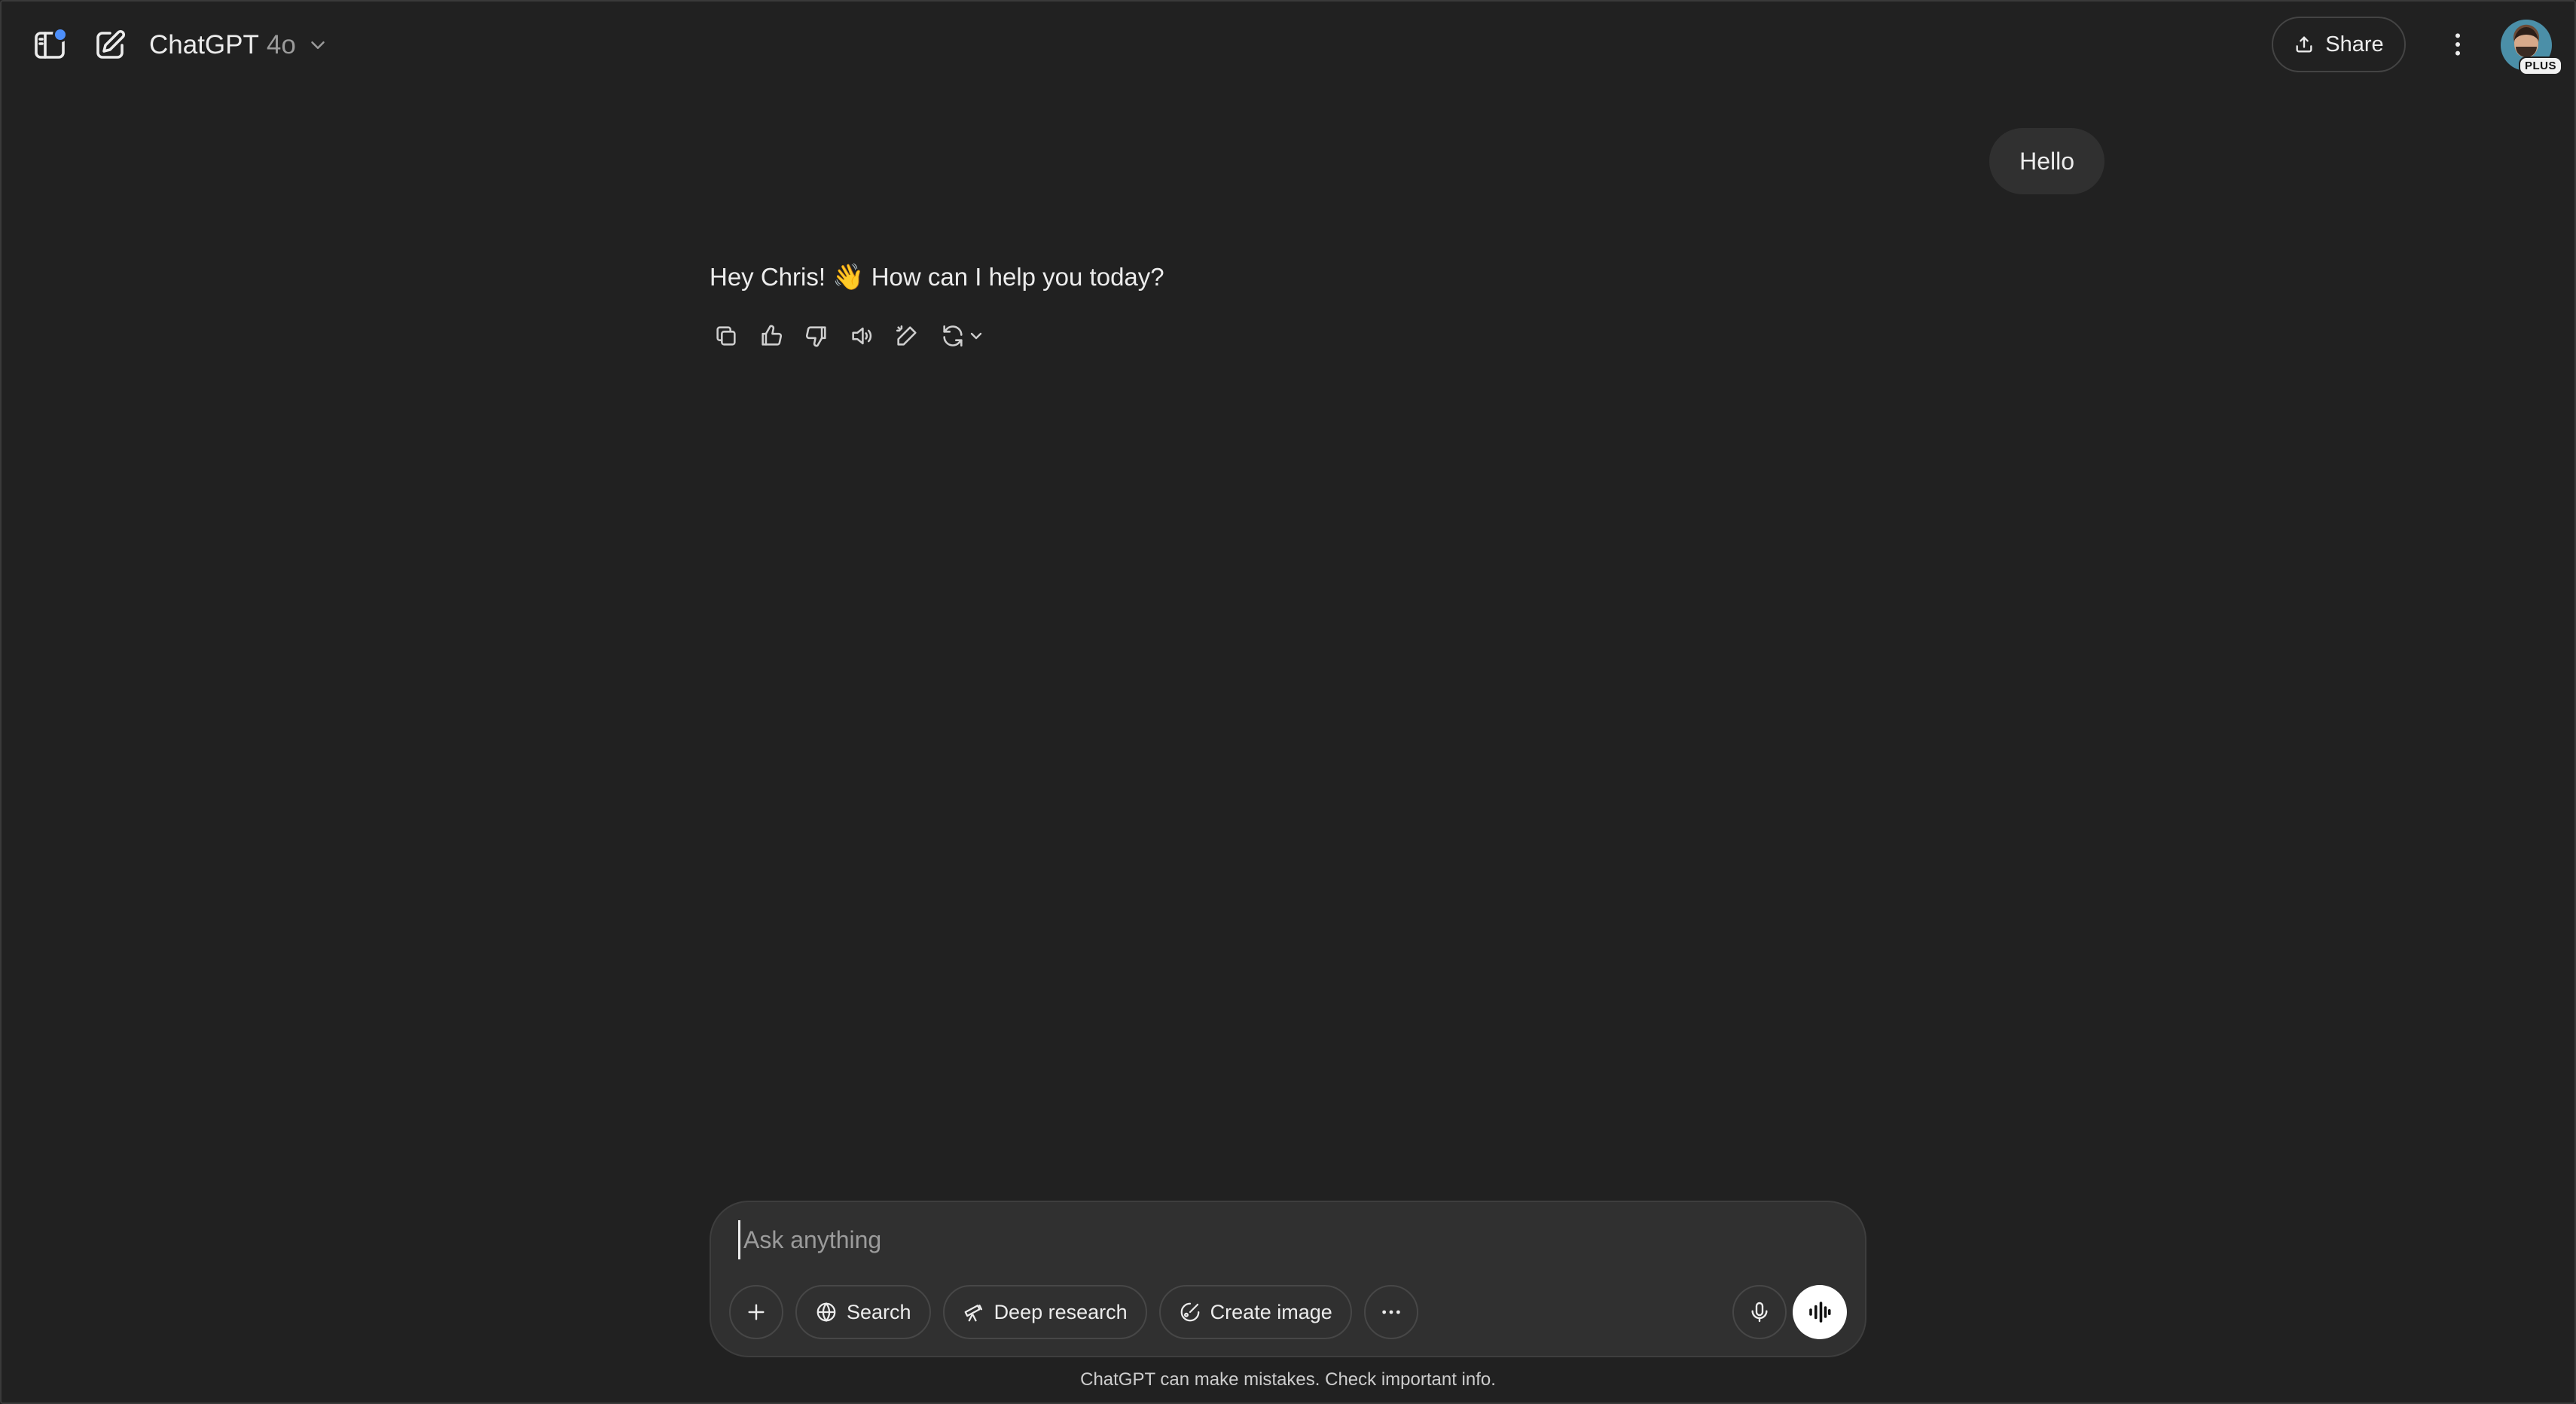 Image resolution: width=2576 pixels, height=1404 pixels. What do you see at coordinates (2304, 45) in the screenshot?
I see `share-icon` at bounding box center [2304, 45].